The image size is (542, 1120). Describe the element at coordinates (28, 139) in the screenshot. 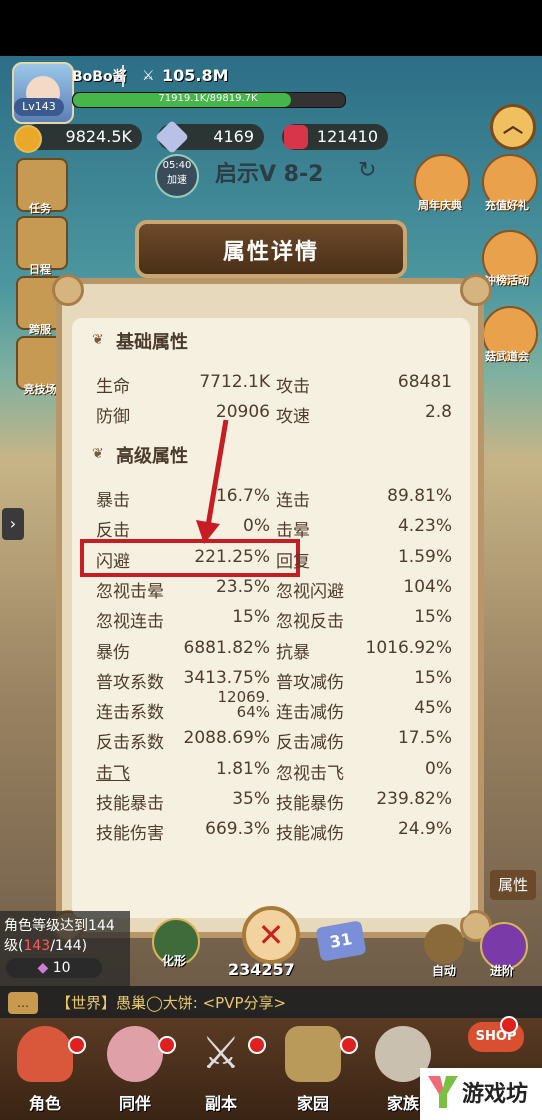

I see `gold-coin-icon` at that location.